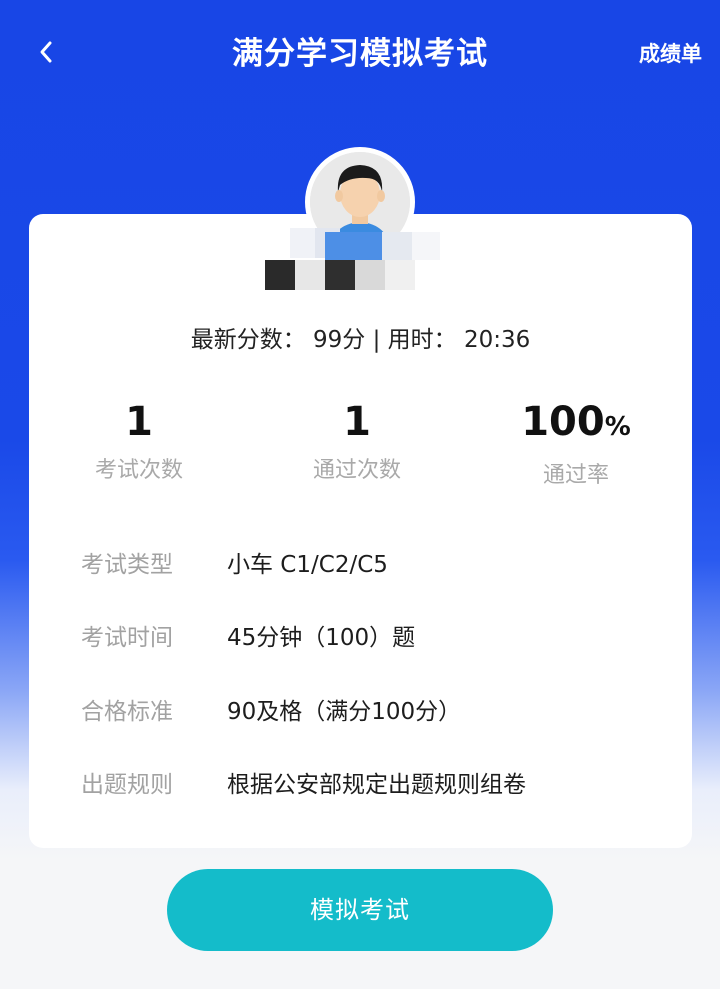 The height and width of the screenshot is (989, 720). Describe the element at coordinates (127, 638) in the screenshot. I see `info-key: 考试时间` at that location.